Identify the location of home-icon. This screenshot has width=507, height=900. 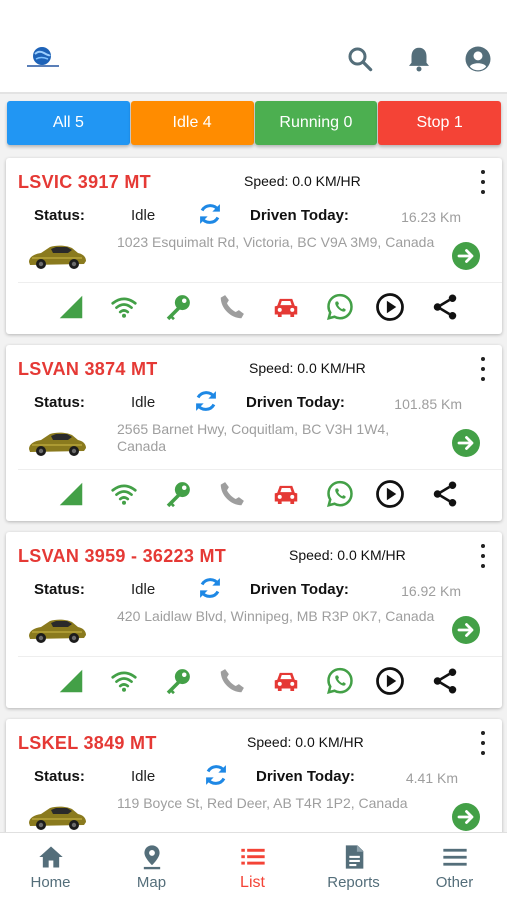
(51, 857).